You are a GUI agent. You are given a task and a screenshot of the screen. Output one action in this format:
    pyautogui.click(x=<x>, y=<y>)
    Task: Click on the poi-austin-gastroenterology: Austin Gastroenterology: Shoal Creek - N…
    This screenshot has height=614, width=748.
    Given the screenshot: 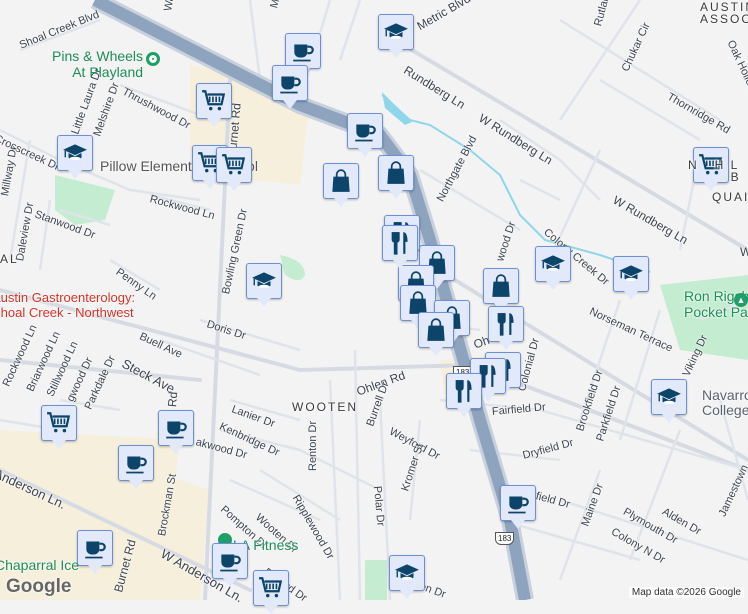 What is the action you would take?
    pyautogui.click(x=67, y=305)
    